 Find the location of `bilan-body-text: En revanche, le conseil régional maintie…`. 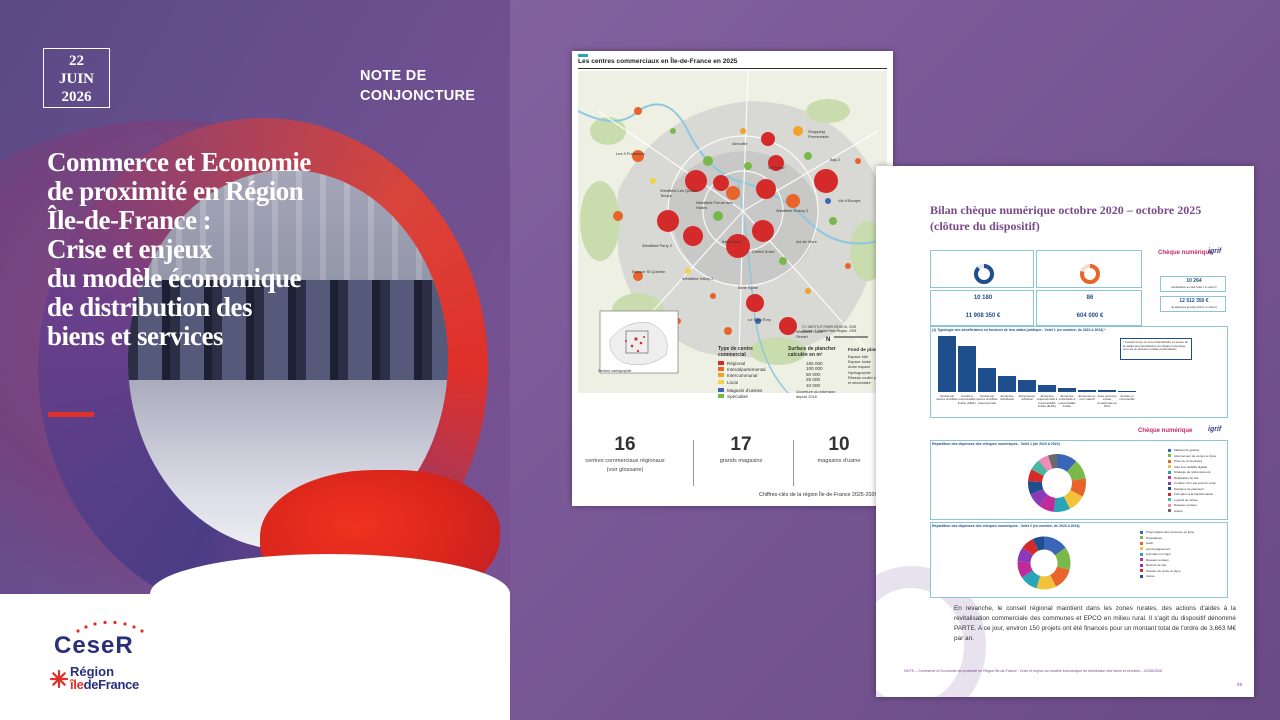

bilan-body-text: En revanche, le conseil régional maintie… is located at coordinates (1095, 623).